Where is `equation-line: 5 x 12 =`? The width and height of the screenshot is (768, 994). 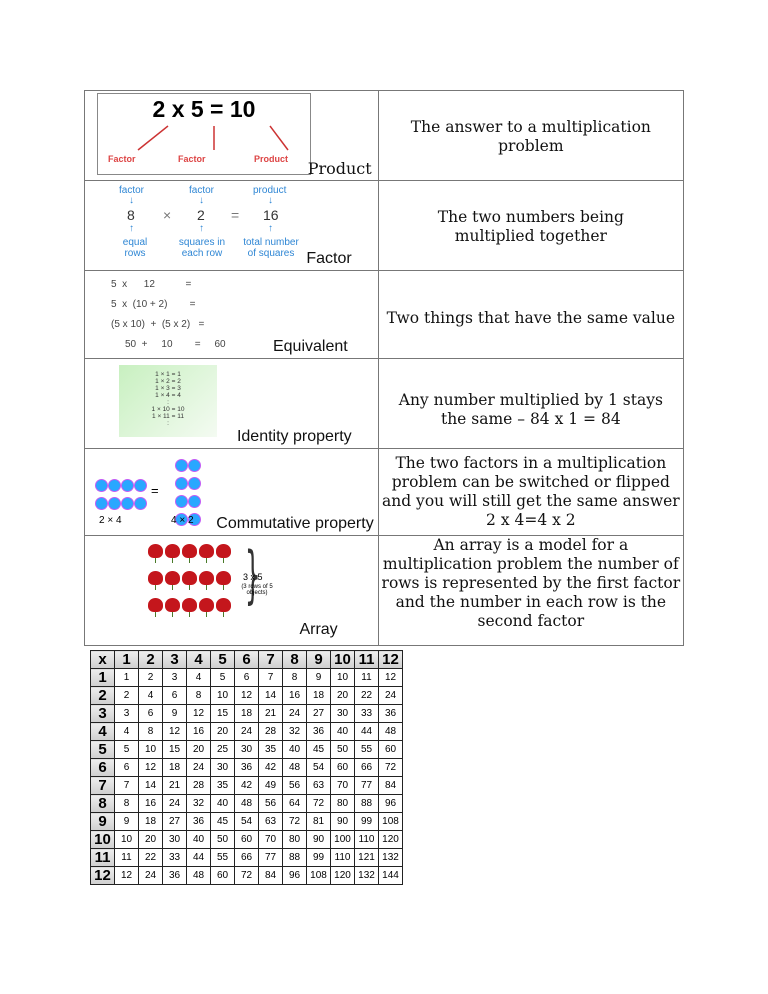 equation-line: 5 x 12 = is located at coordinates (151, 284).